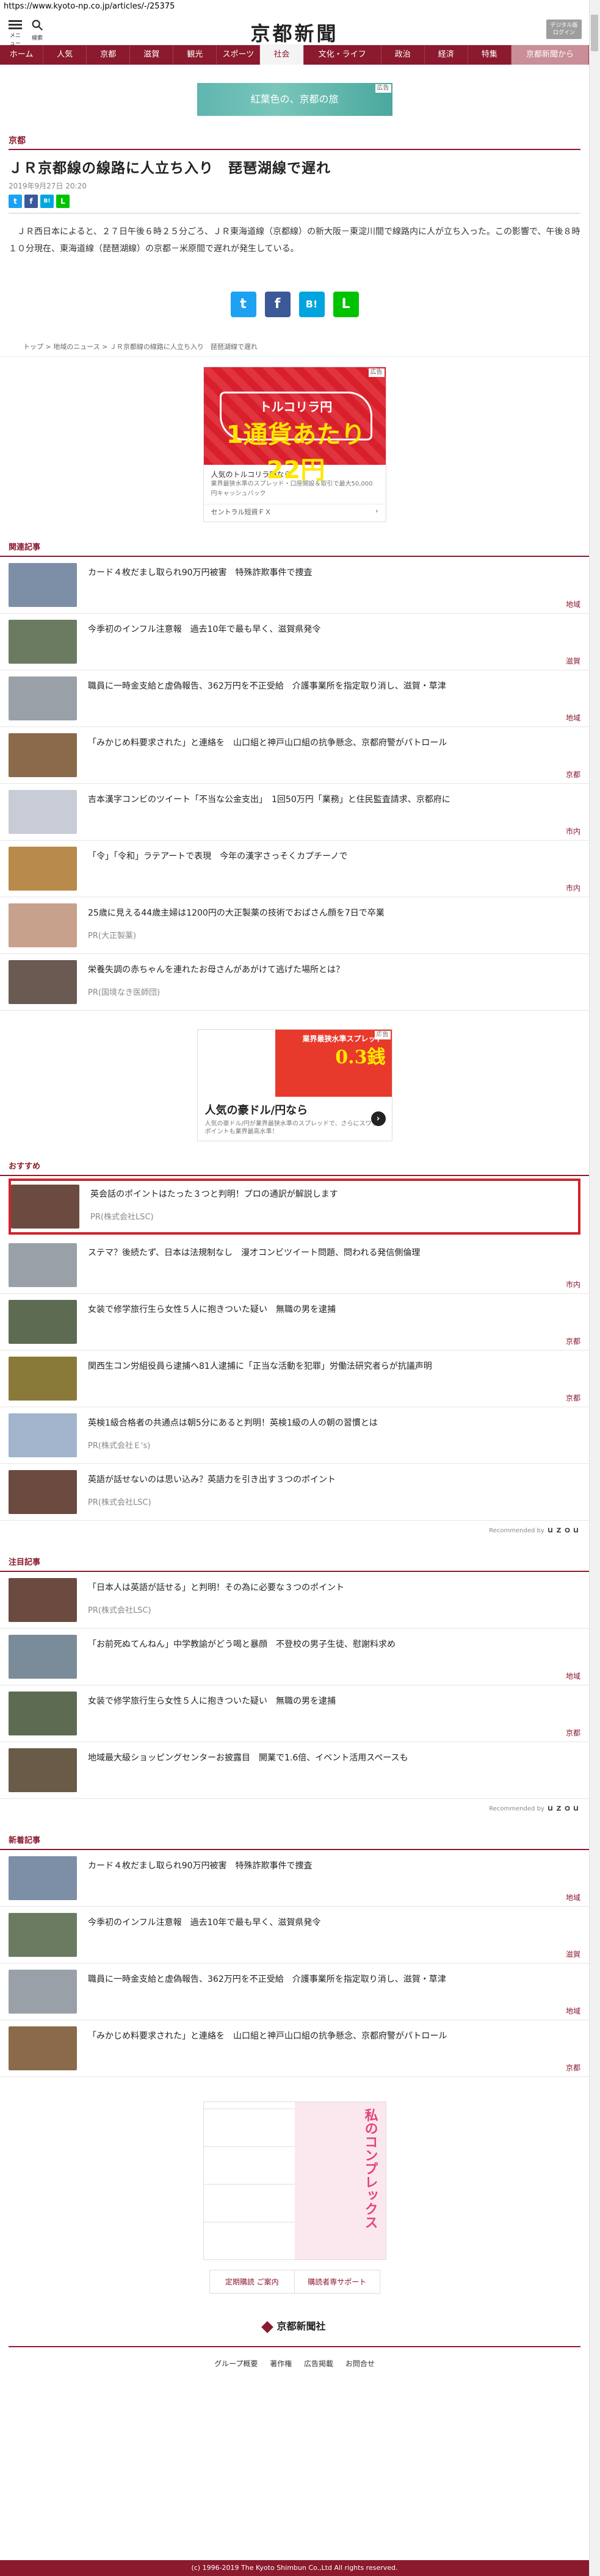 The image size is (600, 2576). I want to click on list-item: 地域最大級ショッピングセンターお披露目 開業で1.6倍、イベント活用スペースも, so click(294, 1771).